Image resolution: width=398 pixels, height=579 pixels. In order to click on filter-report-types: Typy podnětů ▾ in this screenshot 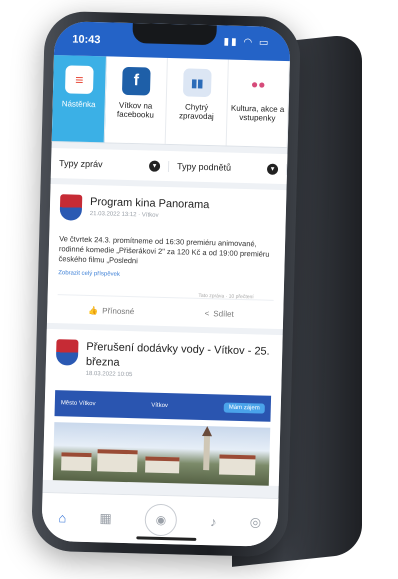, I will do `click(228, 167)`.